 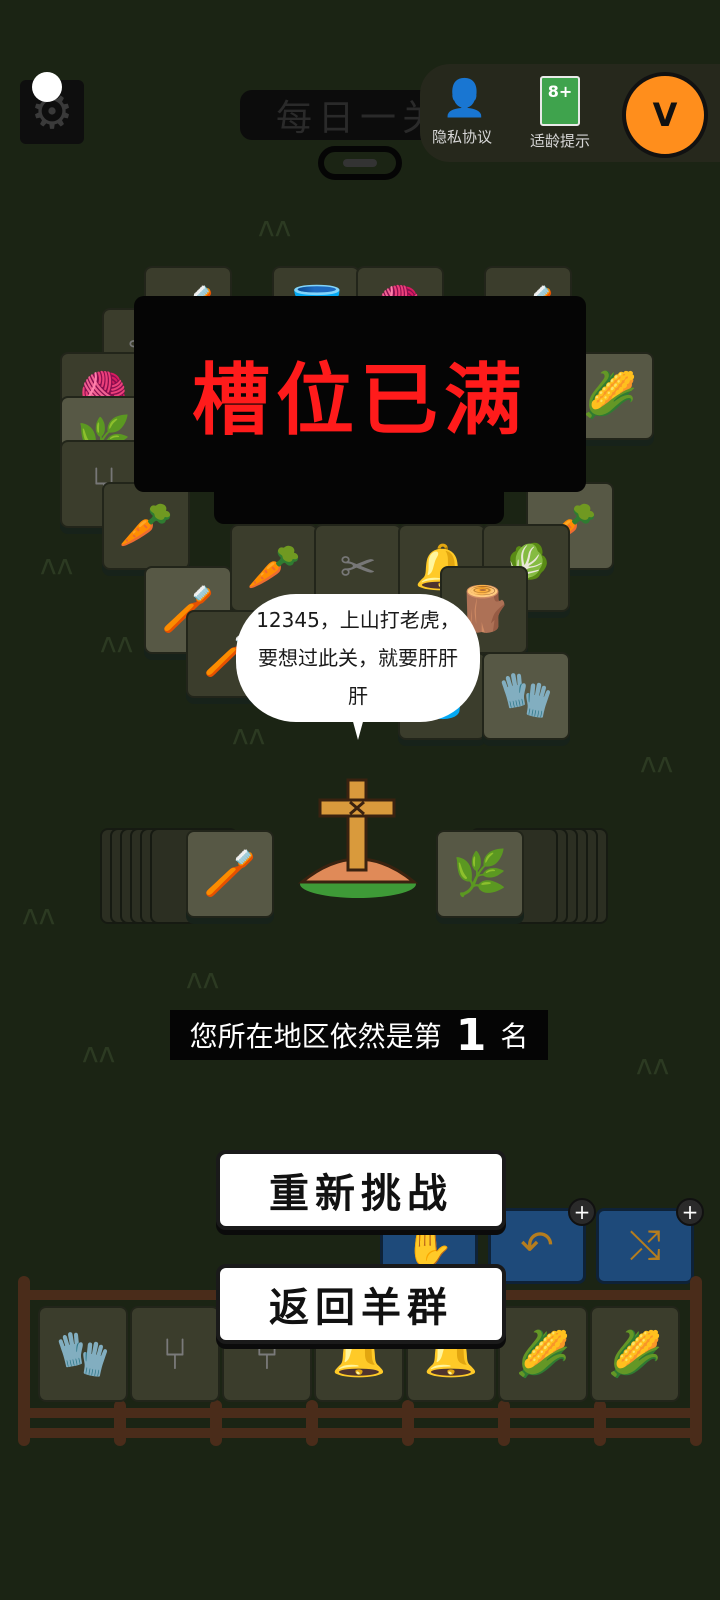 What do you see at coordinates (361, 1194) in the screenshot?
I see `retry-label: 重新挑战` at bounding box center [361, 1194].